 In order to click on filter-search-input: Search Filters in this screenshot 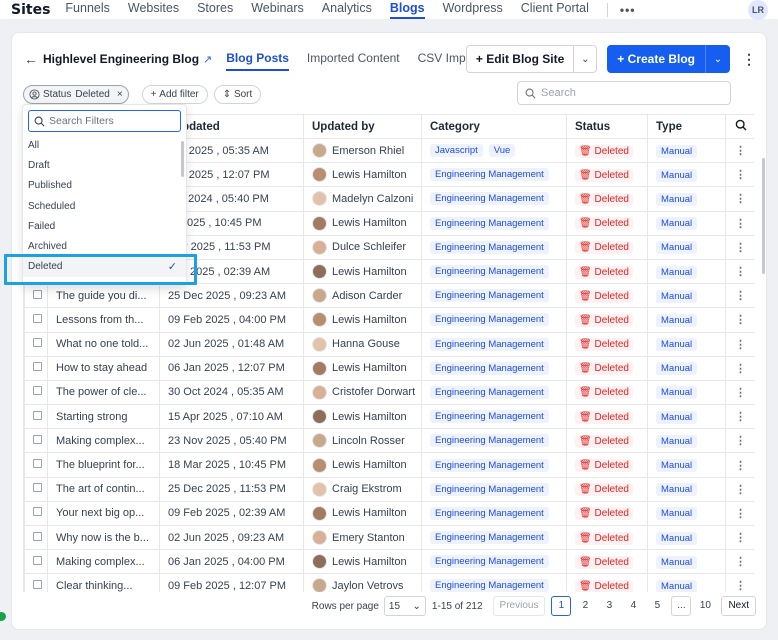, I will do `click(104, 121)`.